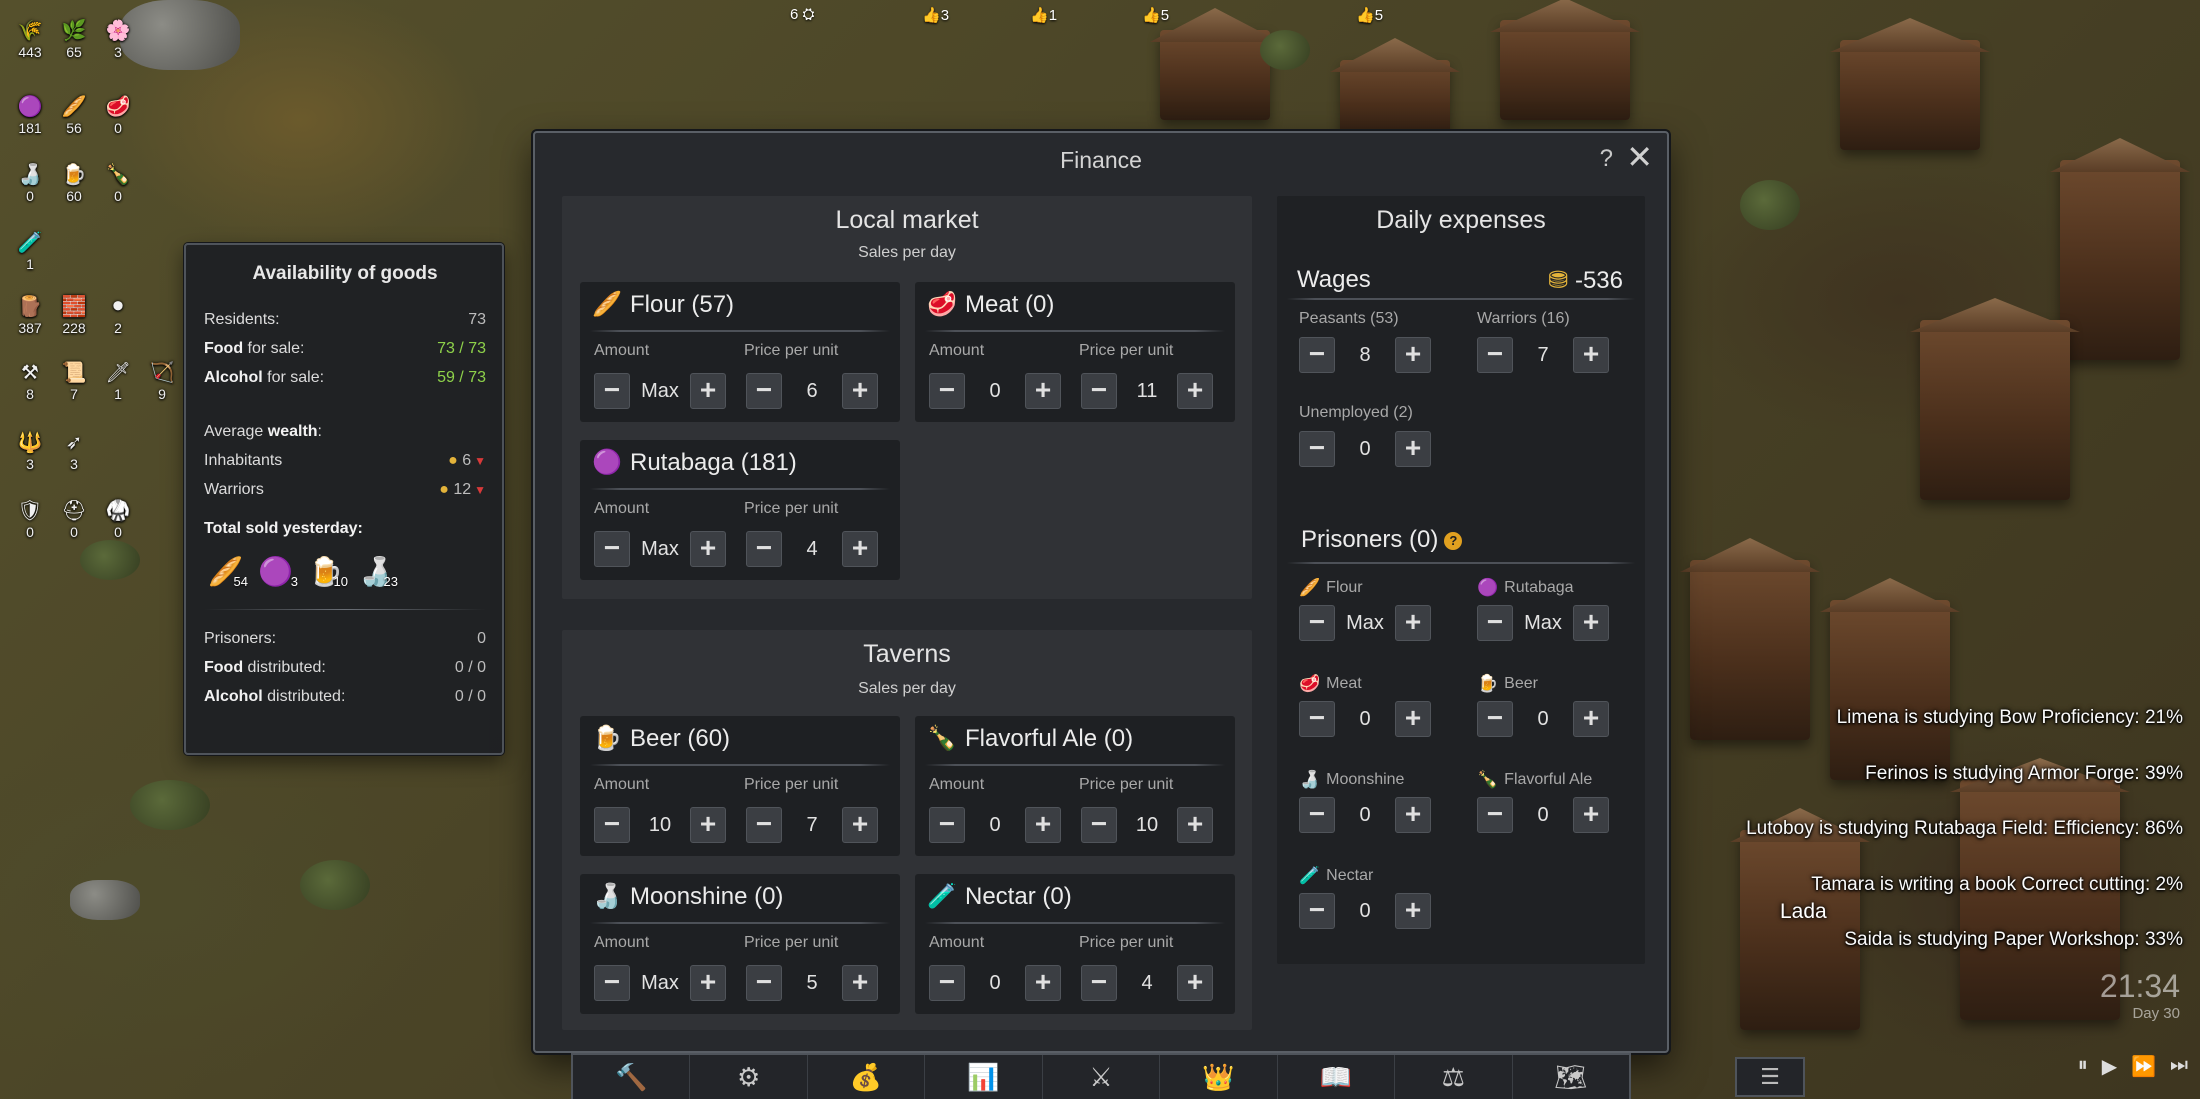 The image size is (2200, 1099). What do you see at coordinates (30, 183) in the screenshot?
I see `resource-moonshine: 🍶 0` at bounding box center [30, 183].